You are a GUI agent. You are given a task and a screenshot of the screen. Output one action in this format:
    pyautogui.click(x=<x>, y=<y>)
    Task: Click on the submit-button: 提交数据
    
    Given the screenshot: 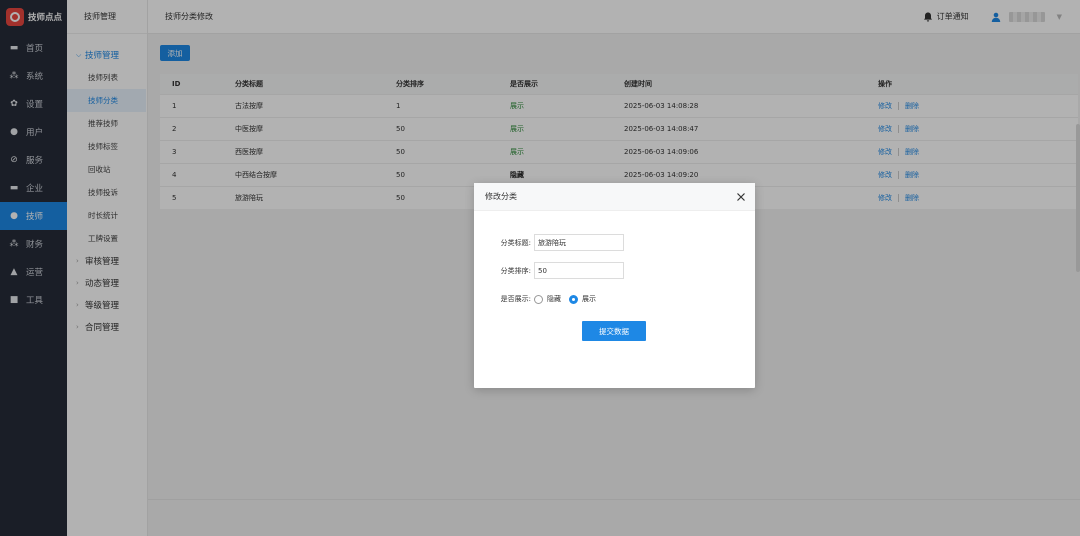 What is the action you would take?
    pyautogui.click(x=614, y=331)
    